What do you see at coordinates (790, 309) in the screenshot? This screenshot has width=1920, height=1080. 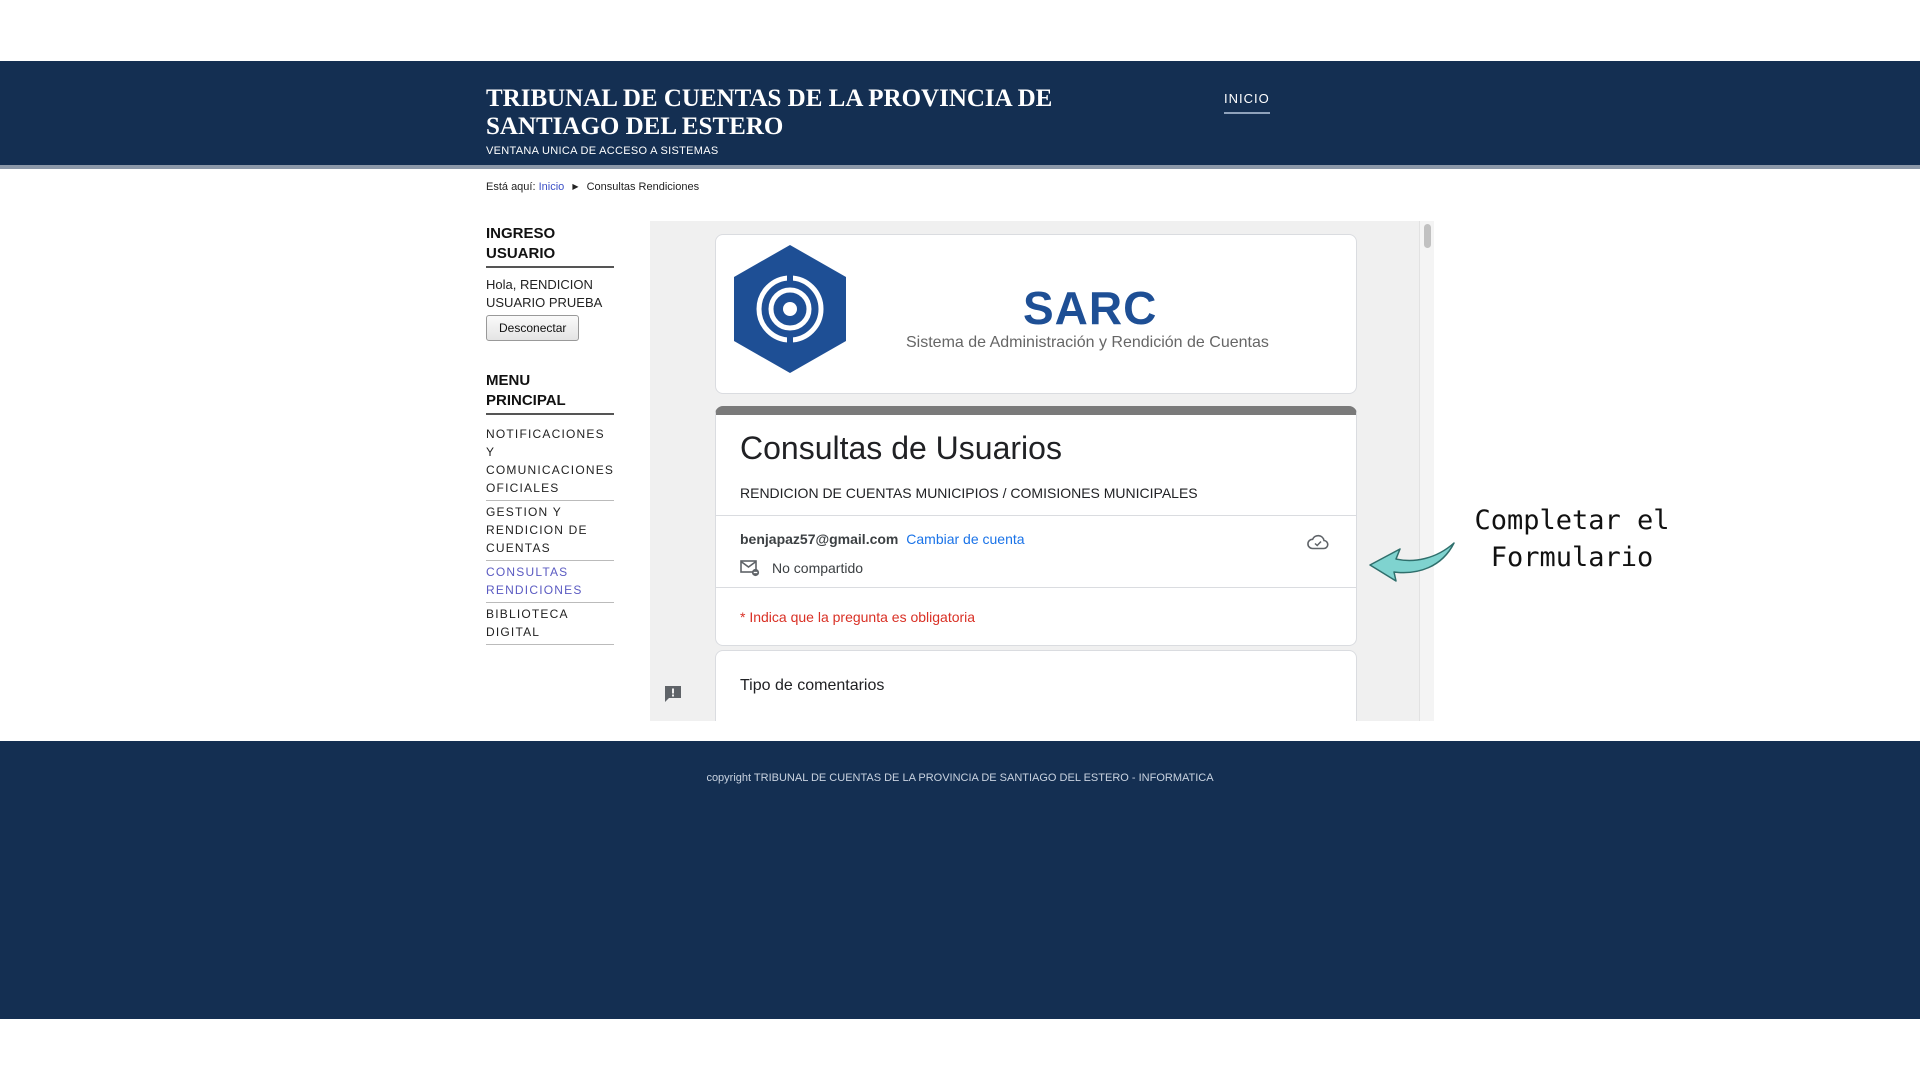 I see `sarc-hexagon-target-icon` at bounding box center [790, 309].